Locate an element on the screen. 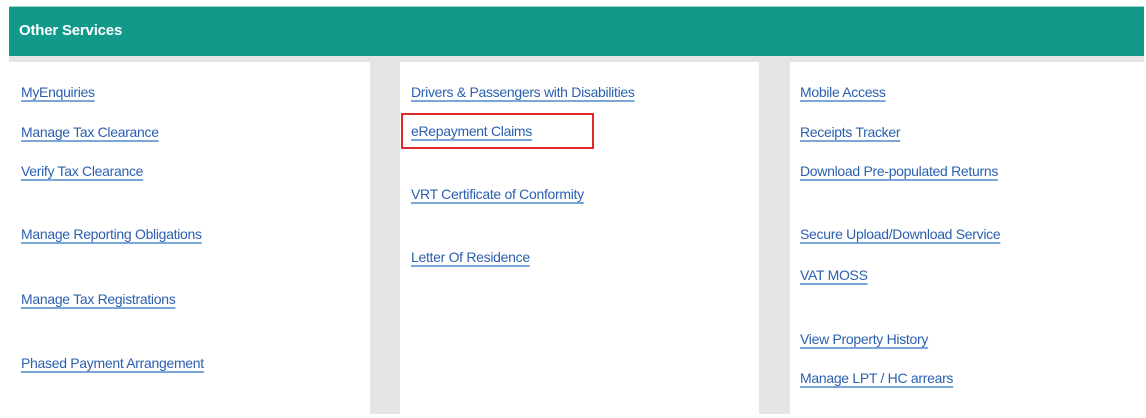 This screenshot has height=418, width=1146. link-myenquiries: MyEnquiries is located at coordinates (58, 92).